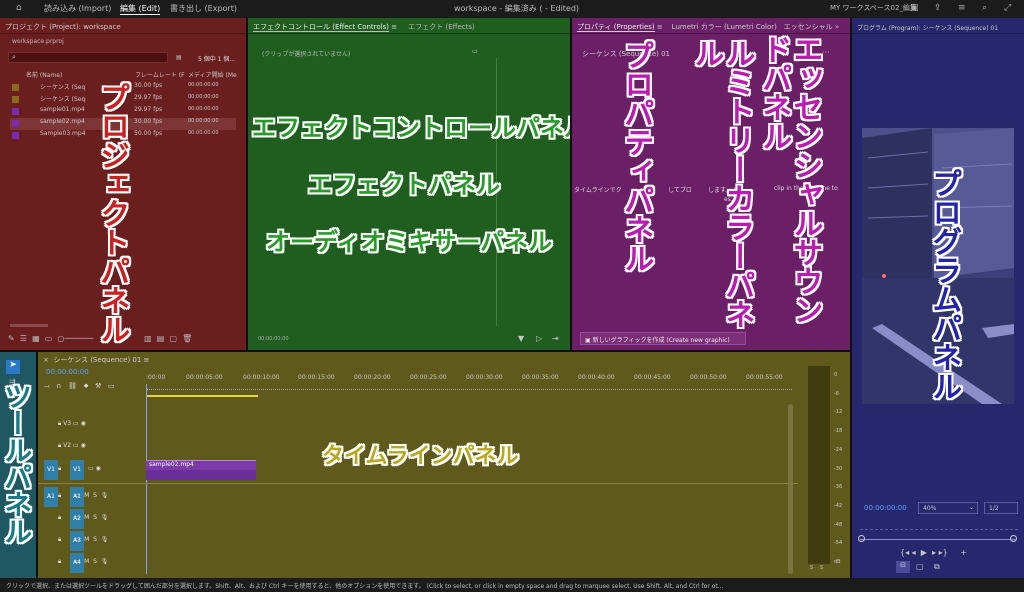 The width and height of the screenshot is (1024, 592). I want to click on zoom-dropdown: 40% ⌄, so click(948, 508).